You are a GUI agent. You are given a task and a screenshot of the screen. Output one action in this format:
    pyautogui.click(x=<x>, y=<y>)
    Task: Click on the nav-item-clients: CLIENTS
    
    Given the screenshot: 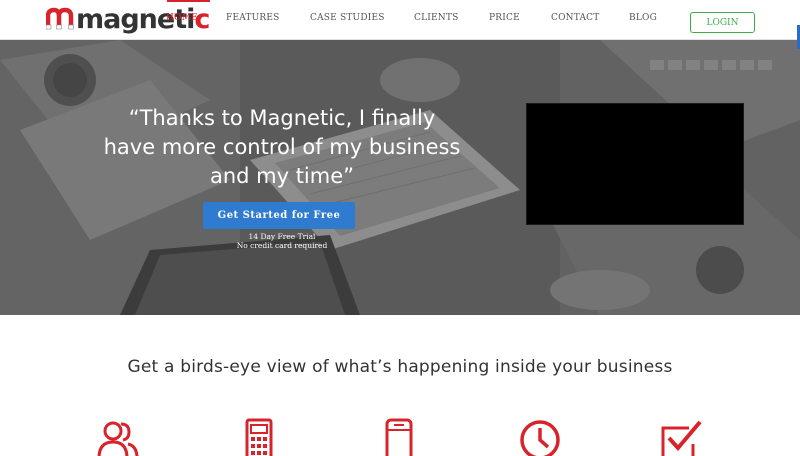 What is the action you would take?
    pyautogui.click(x=436, y=18)
    